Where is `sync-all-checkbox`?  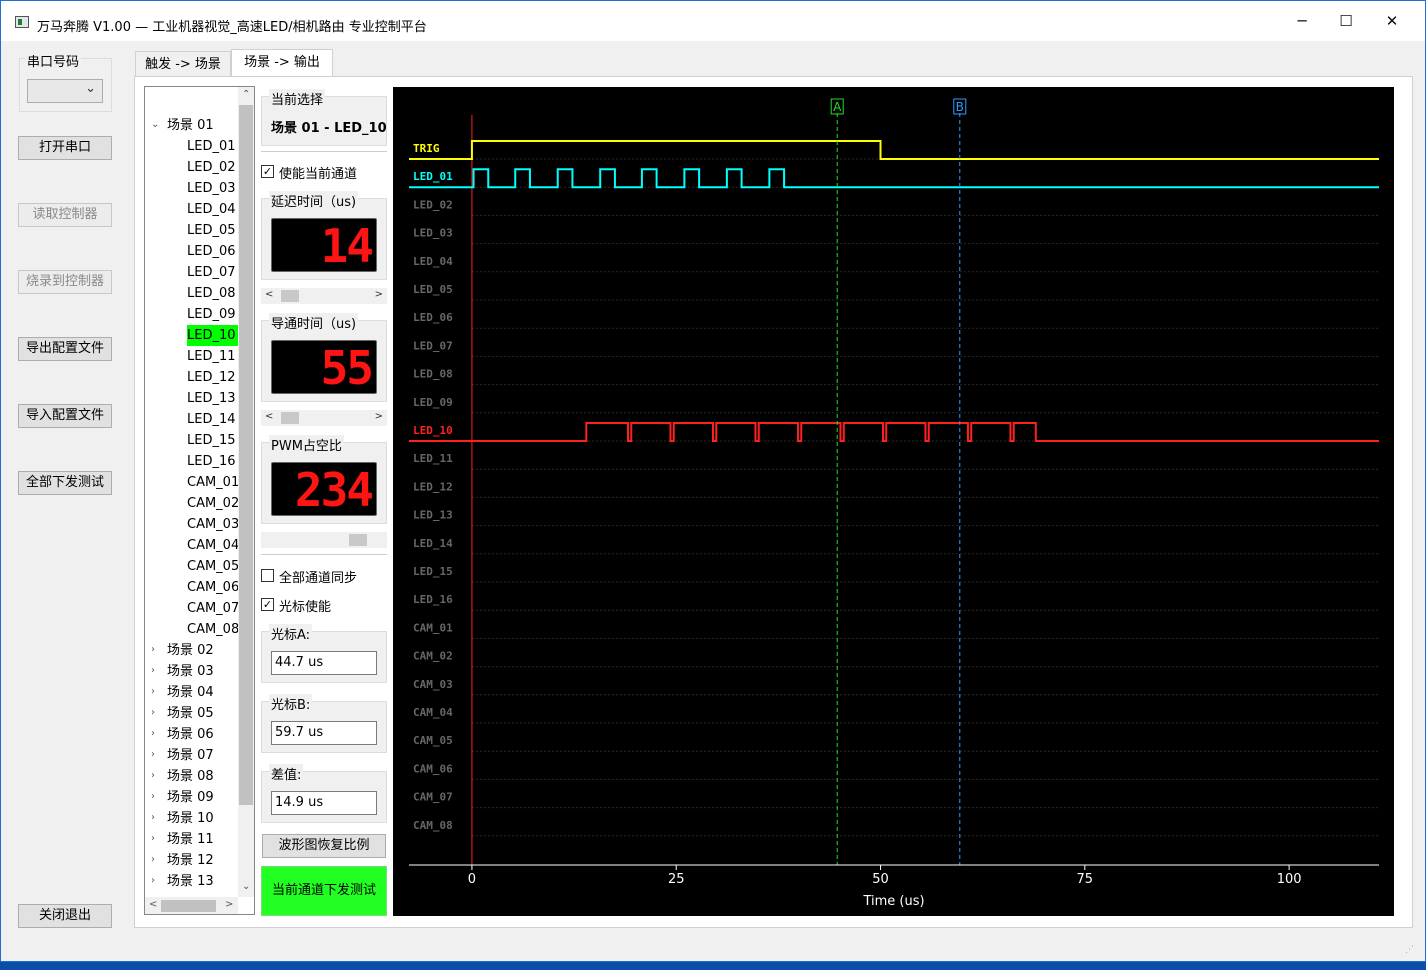
sync-all-checkbox is located at coordinates (267, 575).